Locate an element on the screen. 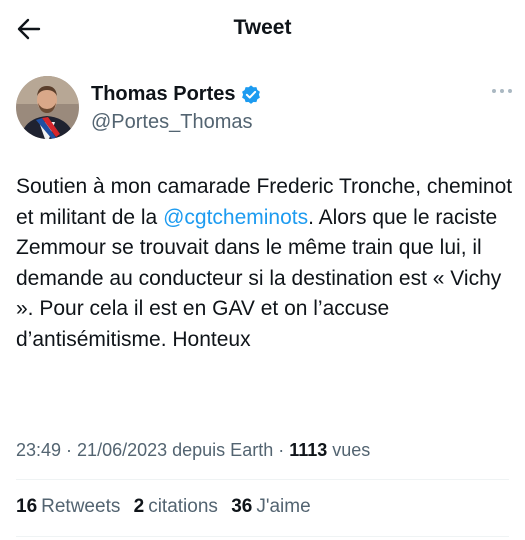  tweet-date: 21/06/2023 is located at coordinates (122, 450).